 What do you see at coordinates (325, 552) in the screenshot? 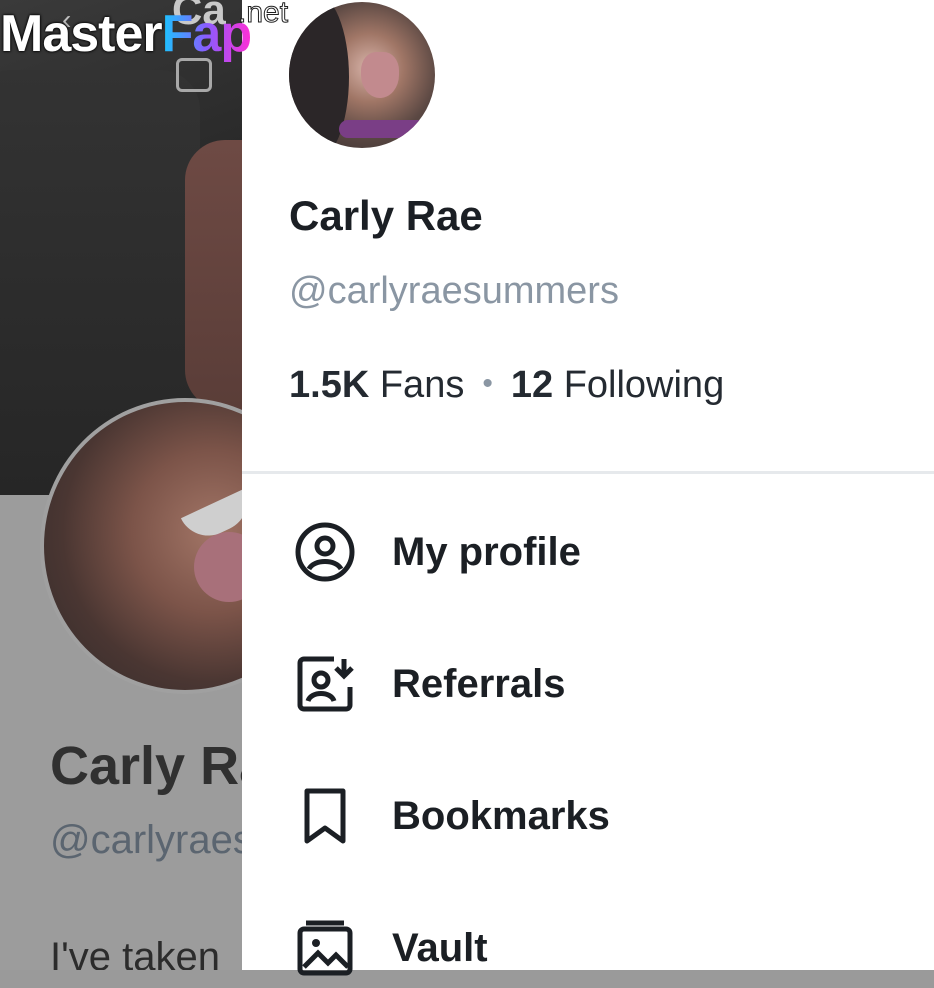
I see `user-circle-icon` at bounding box center [325, 552].